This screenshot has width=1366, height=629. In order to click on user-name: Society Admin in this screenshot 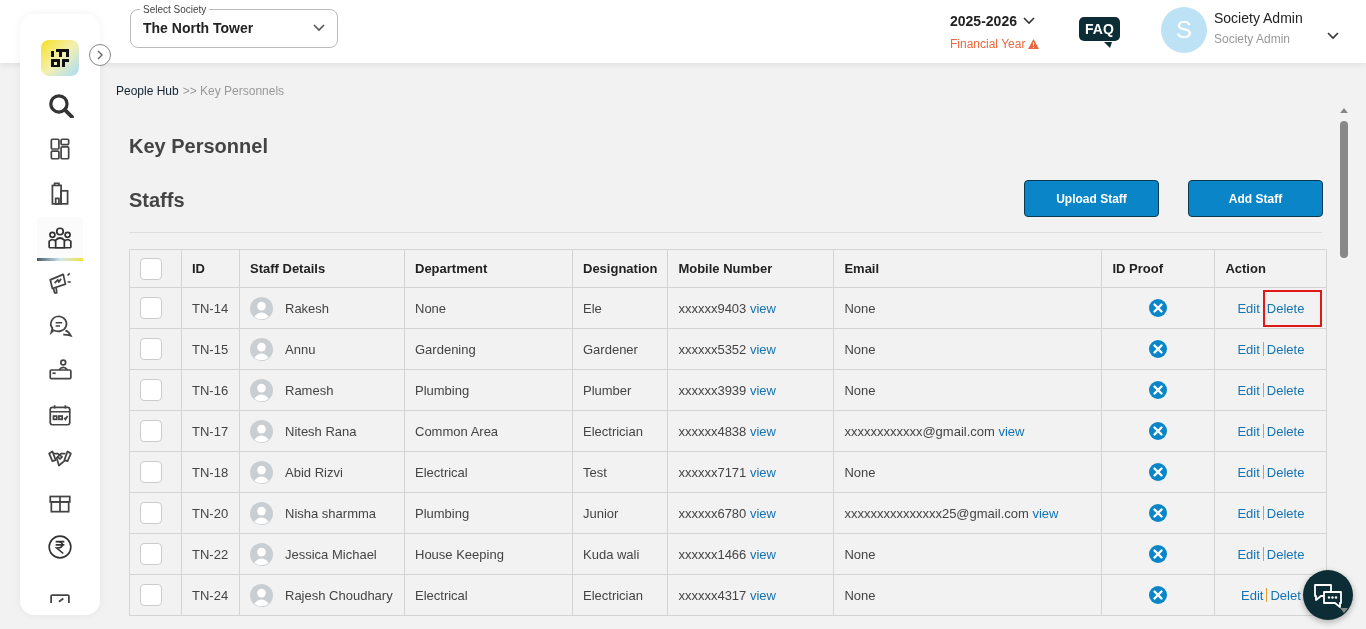, I will do `click(1258, 18)`.